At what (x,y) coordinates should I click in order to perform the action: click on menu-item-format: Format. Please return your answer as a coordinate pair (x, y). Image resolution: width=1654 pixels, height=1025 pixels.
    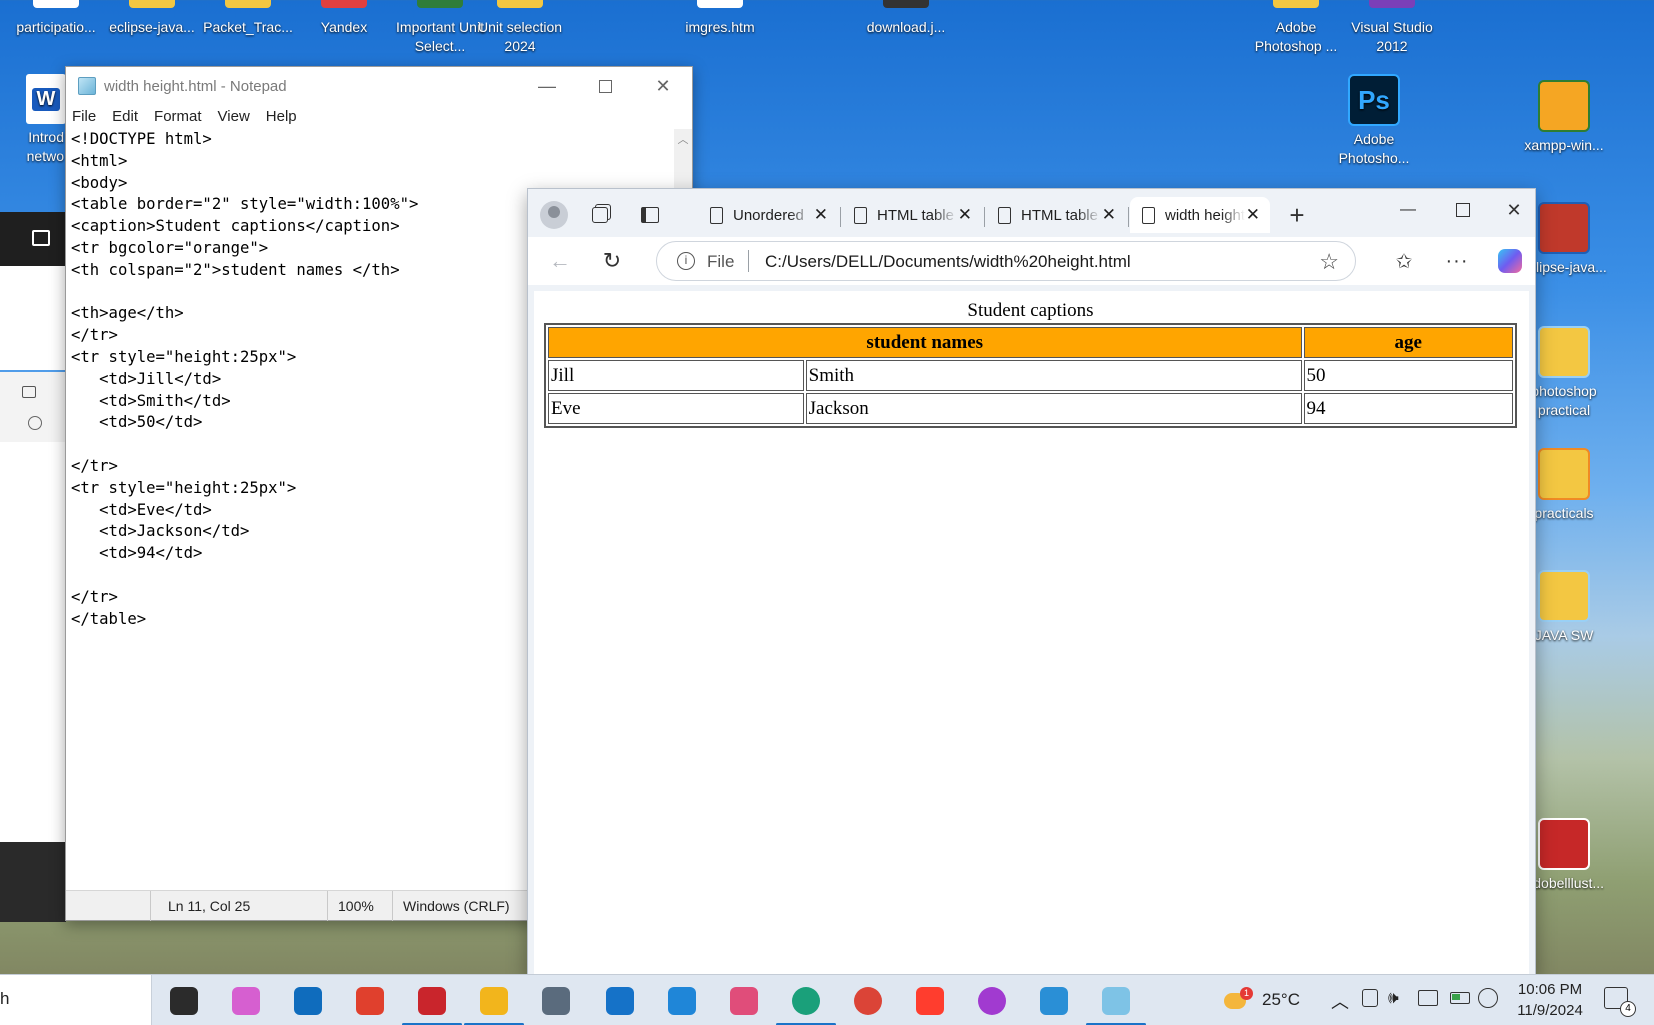
    Looking at the image, I should click on (178, 116).